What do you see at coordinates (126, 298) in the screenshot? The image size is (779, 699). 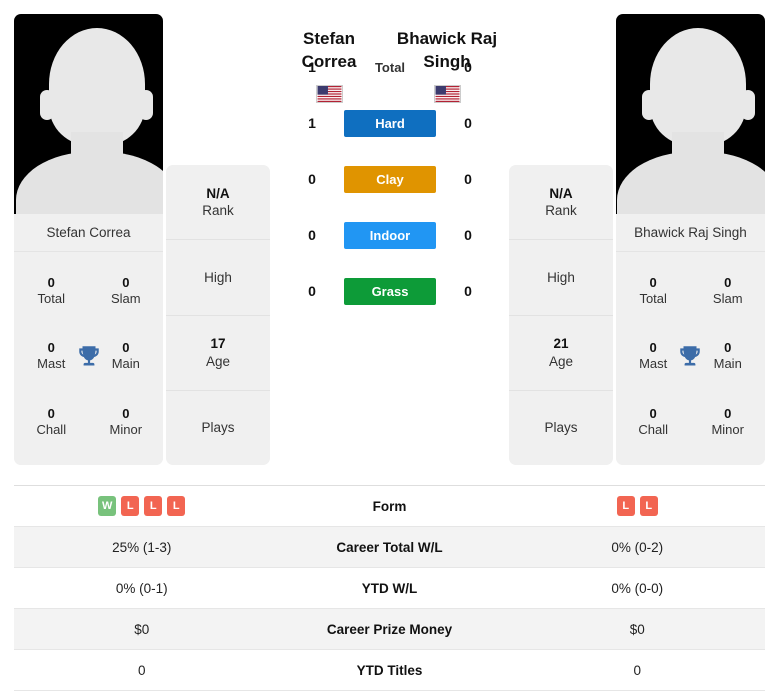 I see `title-stat-label: Slam` at bounding box center [126, 298].